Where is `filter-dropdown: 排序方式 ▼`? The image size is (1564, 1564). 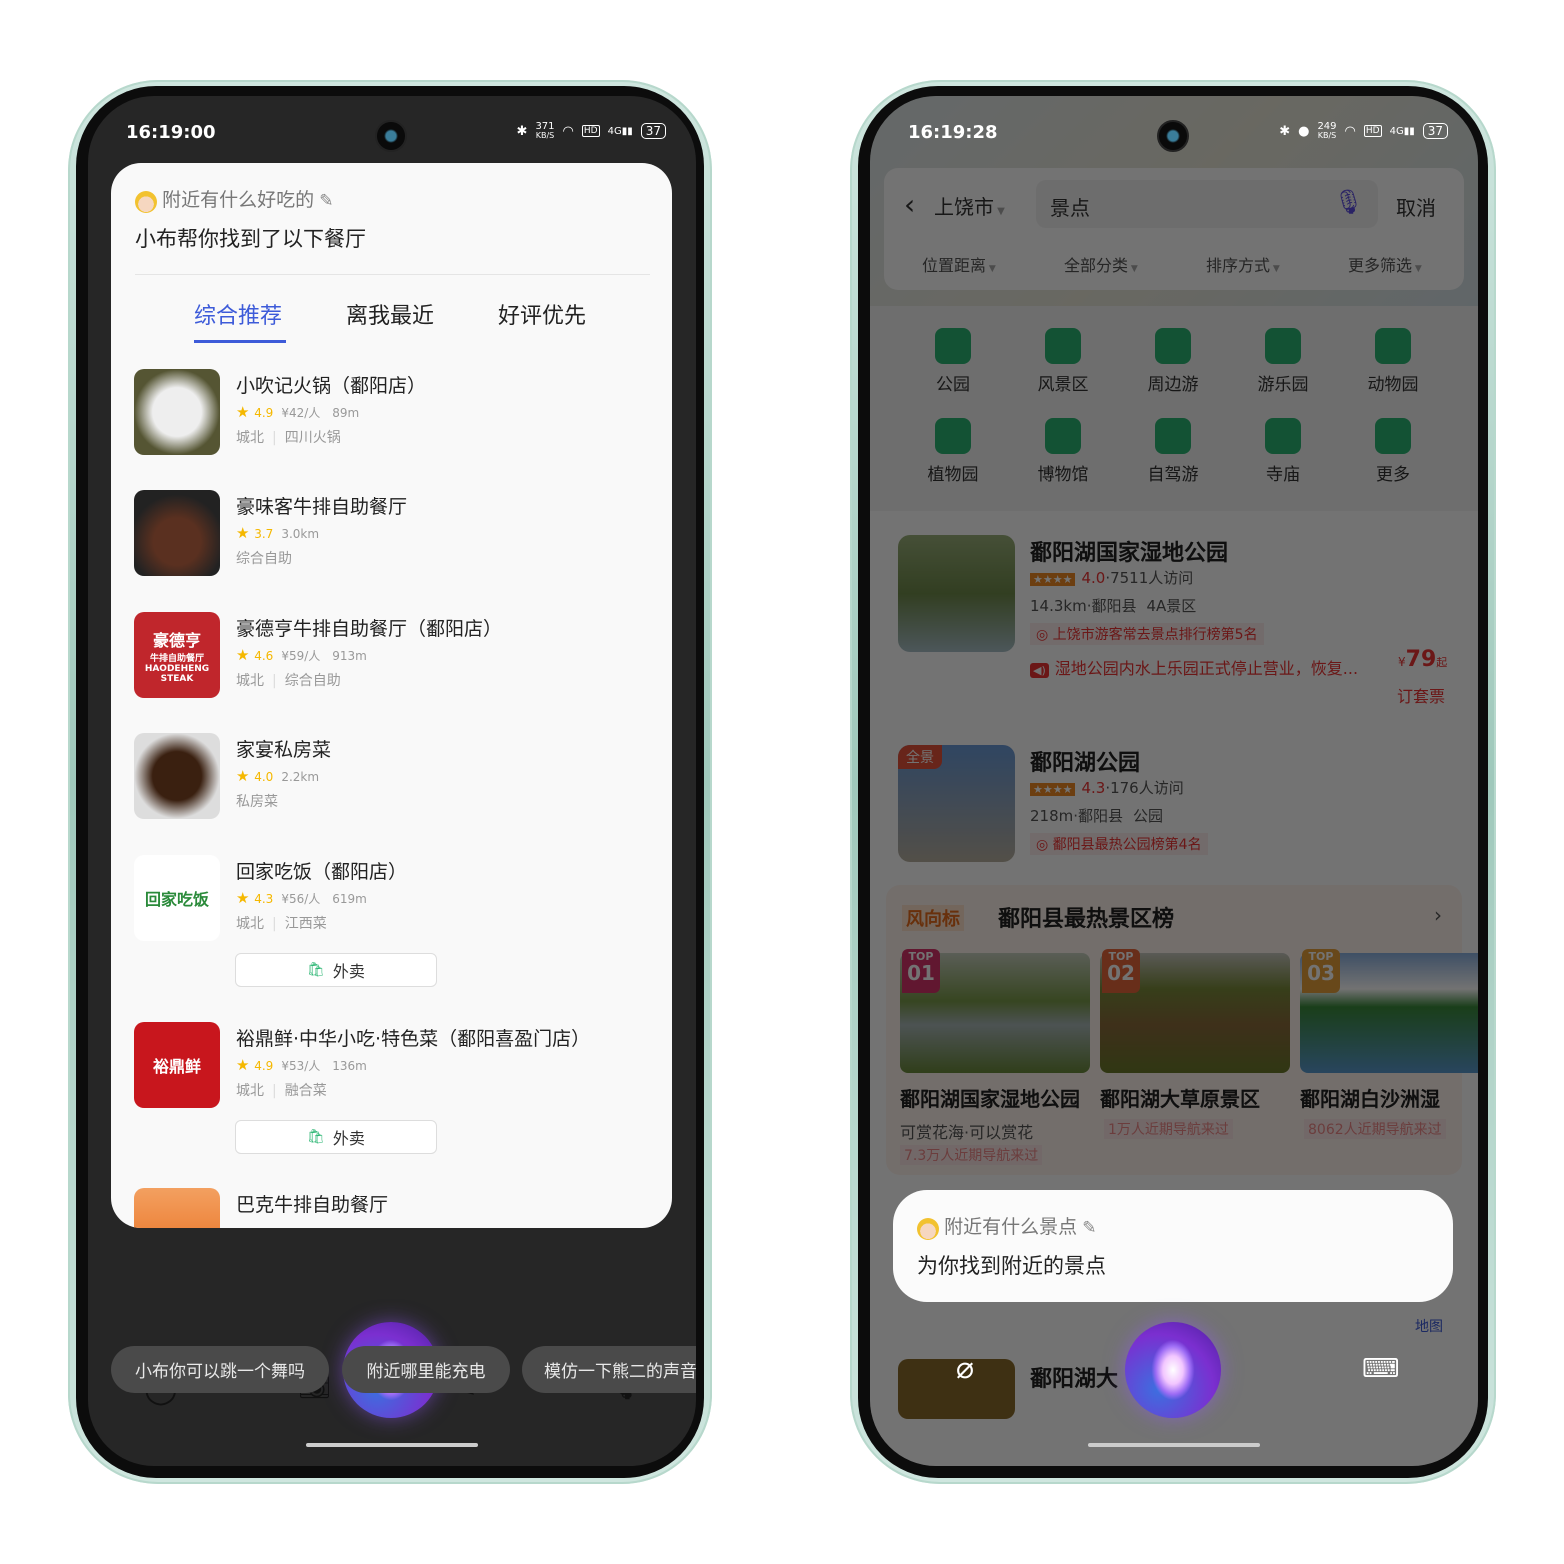 filter-dropdown: 排序方式 ▼ is located at coordinates (1243, 264).